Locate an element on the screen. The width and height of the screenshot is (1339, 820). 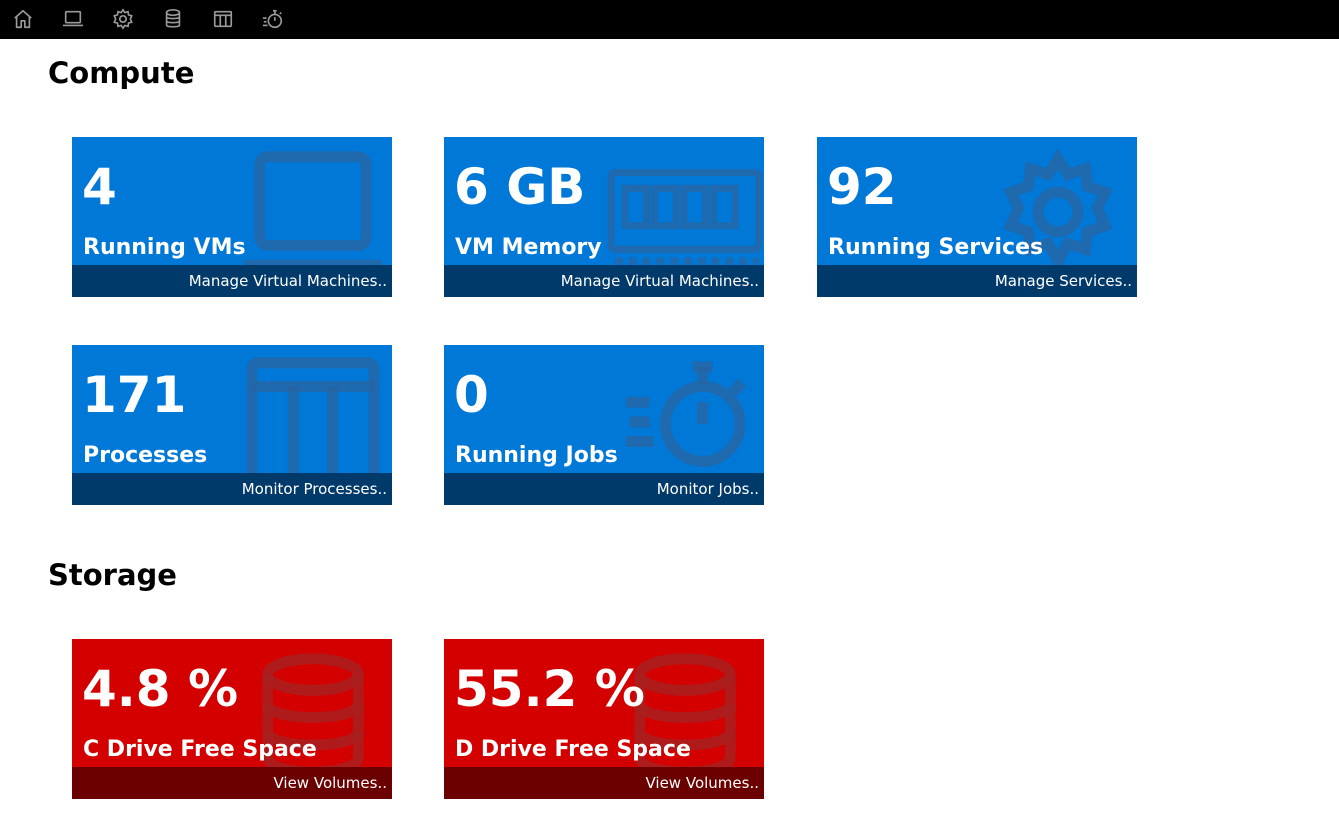
running-jobs-value: 0 is located at coordinates (471, 395).